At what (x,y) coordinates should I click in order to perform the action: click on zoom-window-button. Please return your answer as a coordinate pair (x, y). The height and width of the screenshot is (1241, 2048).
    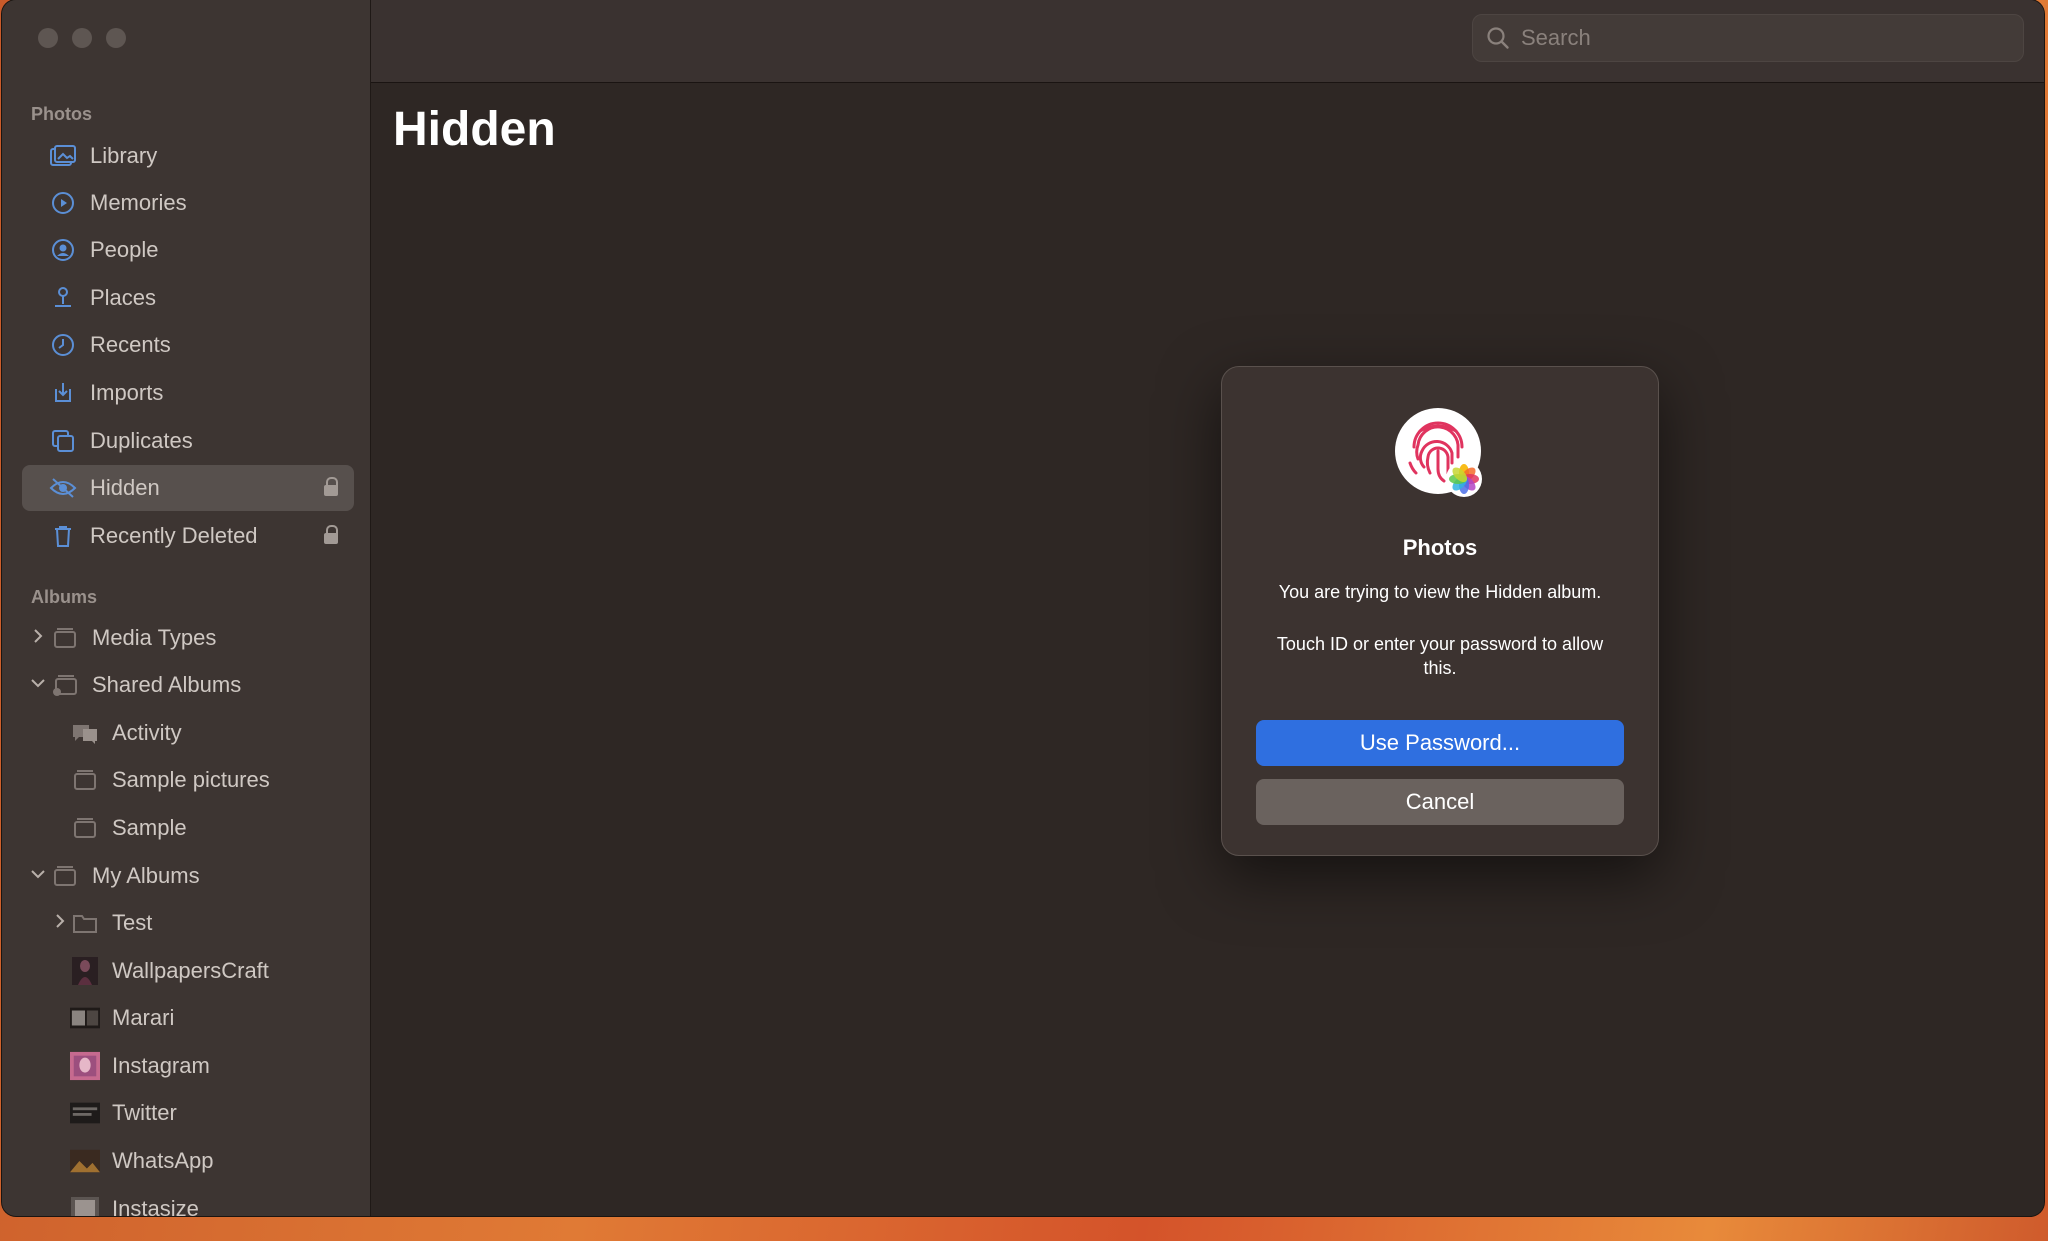
    Looking at the image, I should click on (116, 38).